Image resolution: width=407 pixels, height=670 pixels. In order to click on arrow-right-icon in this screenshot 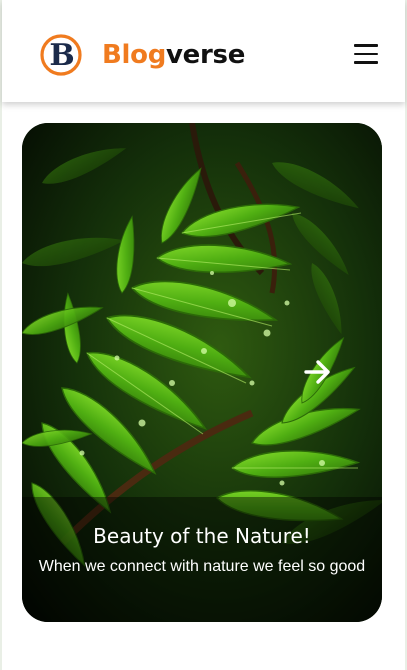, I will do `click(318, 372)`.